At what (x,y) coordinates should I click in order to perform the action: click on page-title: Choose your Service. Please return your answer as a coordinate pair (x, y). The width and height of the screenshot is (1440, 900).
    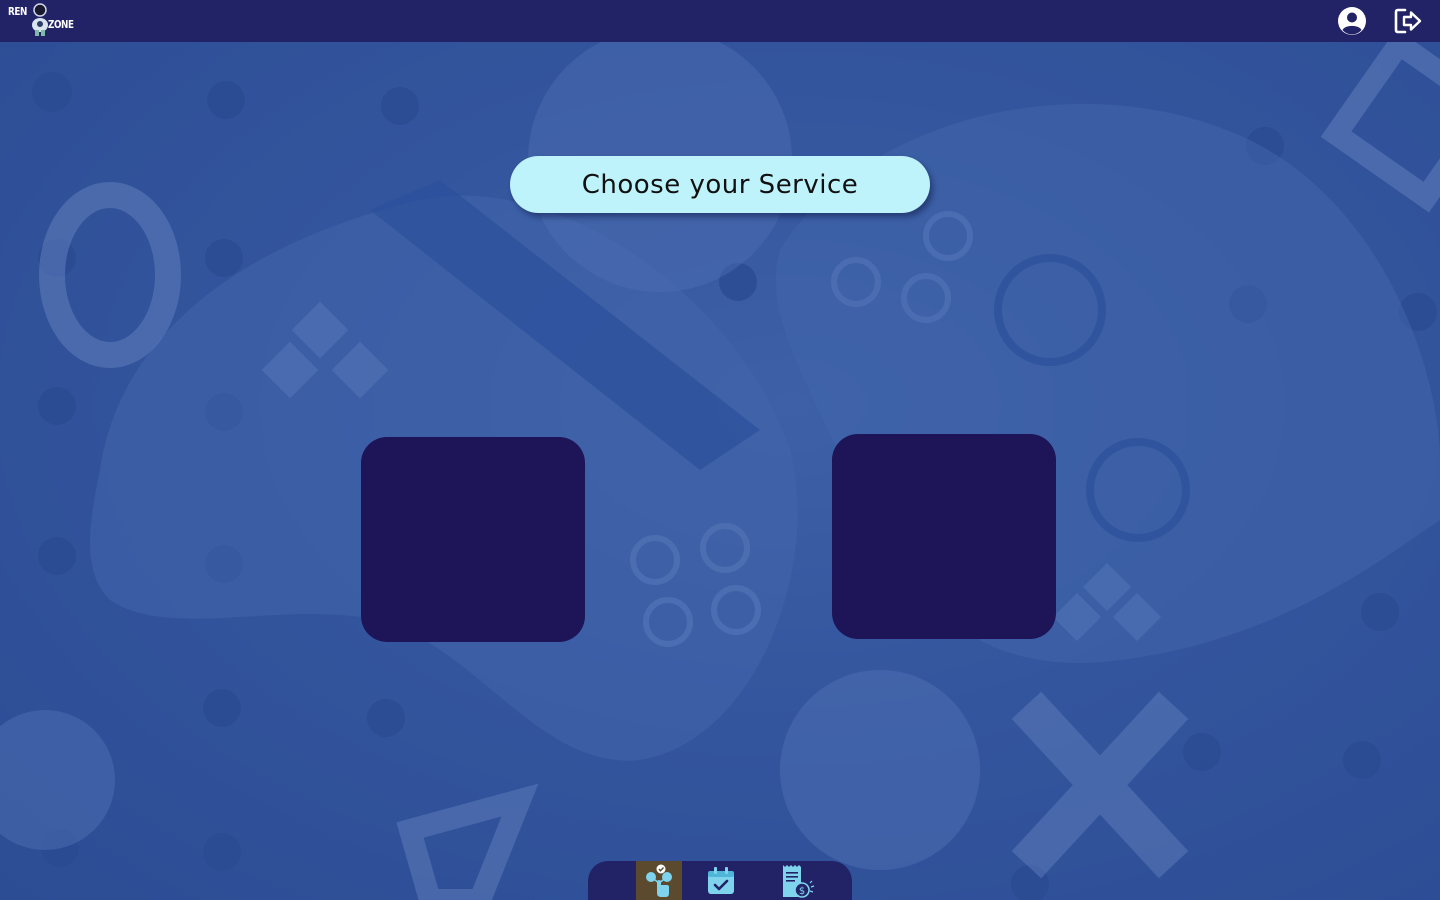
    Looking at the image, I should click on (720, 184).